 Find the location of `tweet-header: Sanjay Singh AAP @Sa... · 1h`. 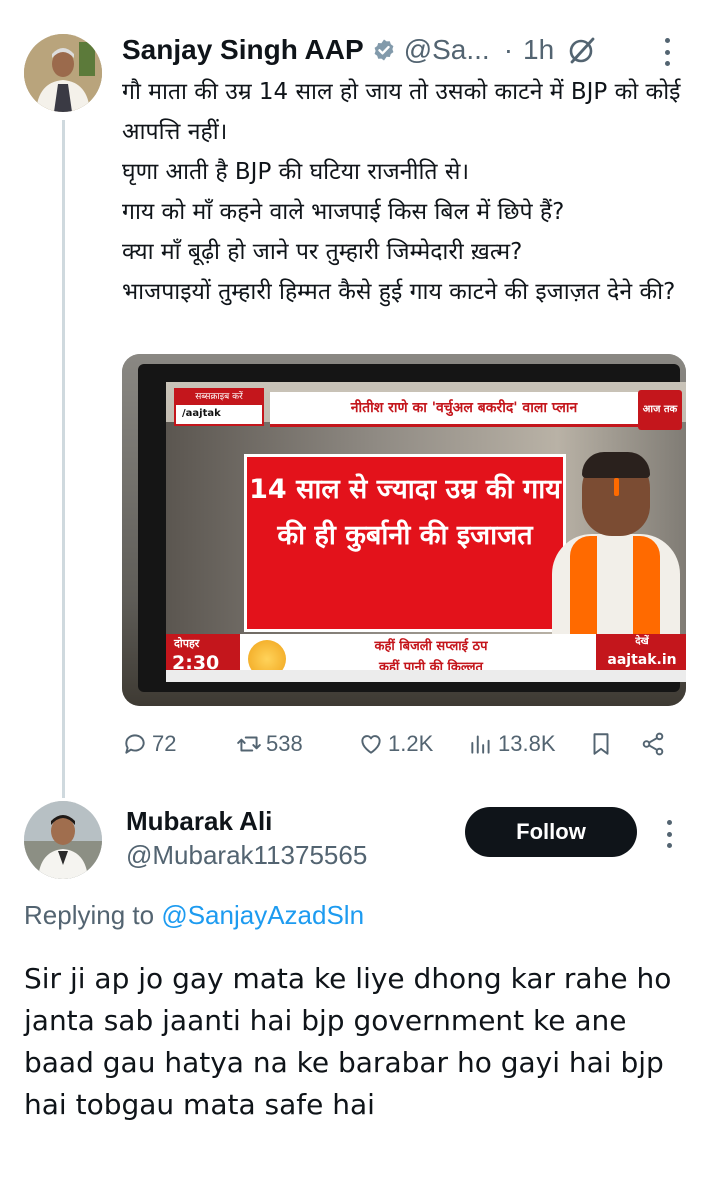

tweet-header: Sanjay Singh AAP @Sa... · 1h is located at coordinates (402, 50).